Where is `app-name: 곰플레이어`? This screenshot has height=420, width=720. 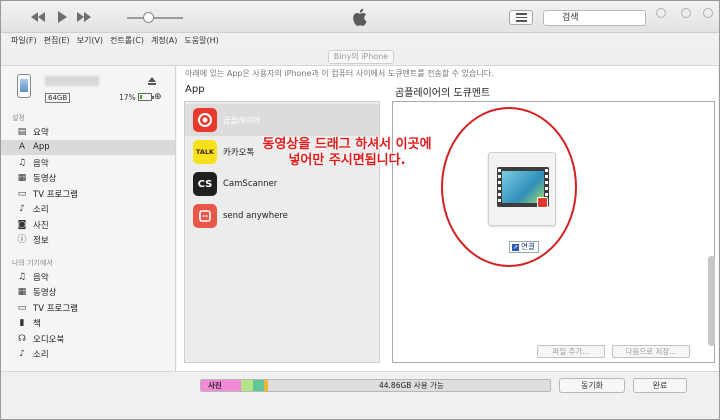
app-name: 곰플레이어 is located at coordinates (241, 120).